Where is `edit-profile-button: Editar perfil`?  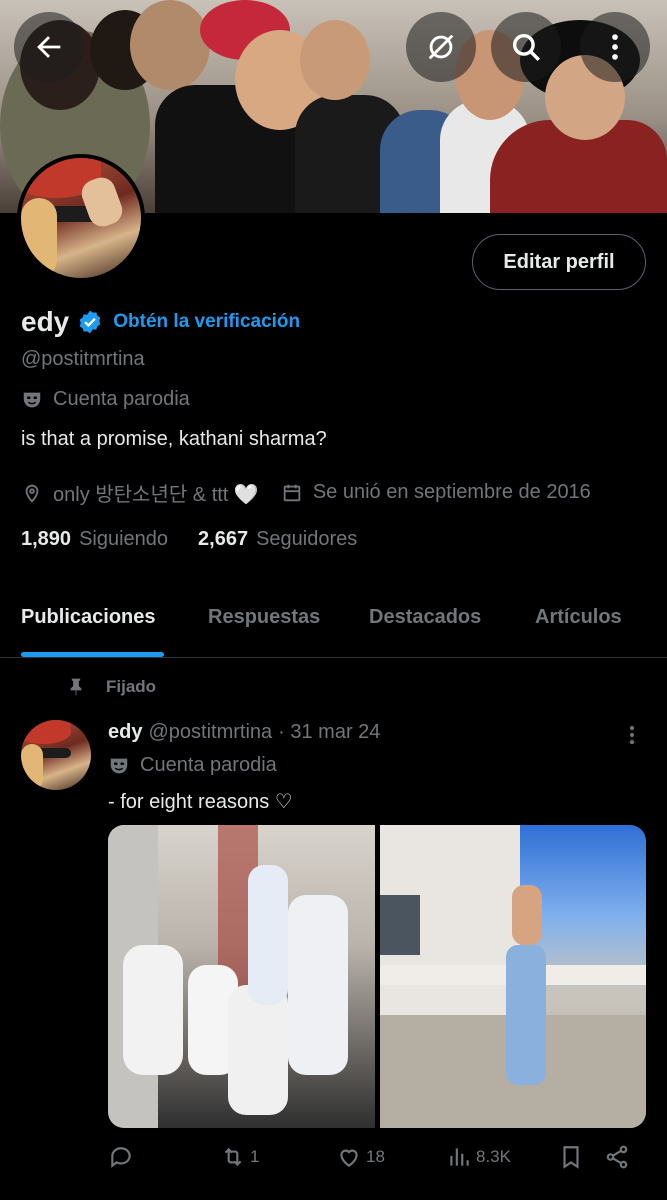 edit-profile-button: Editar perfil is located at coordinates (559, 262).